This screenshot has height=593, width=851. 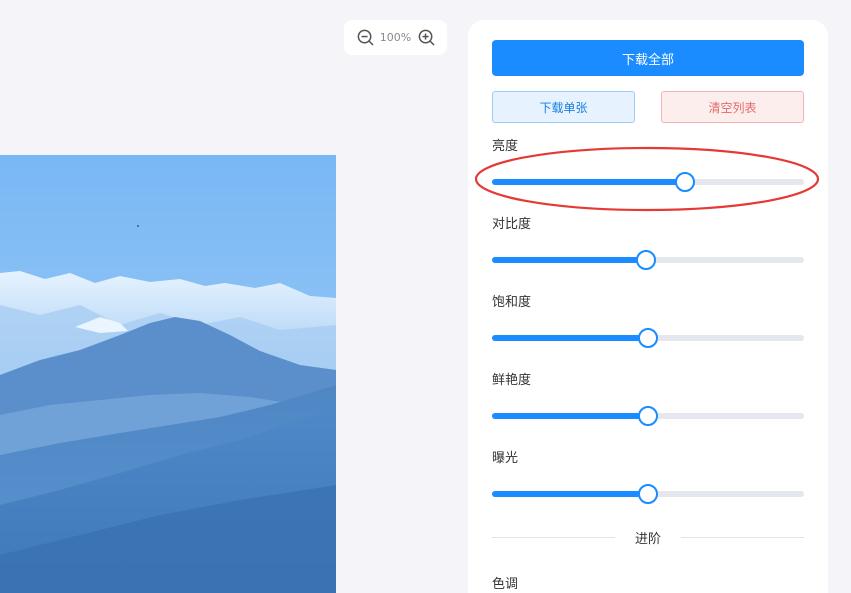 I want to click on hue-label: 色调, so click(x=505, y=584).